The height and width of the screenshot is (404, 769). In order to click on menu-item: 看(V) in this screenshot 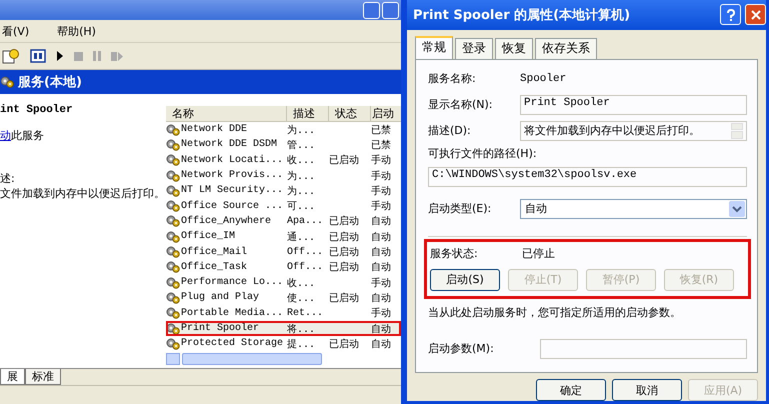, I will do `click(16, 31)`.